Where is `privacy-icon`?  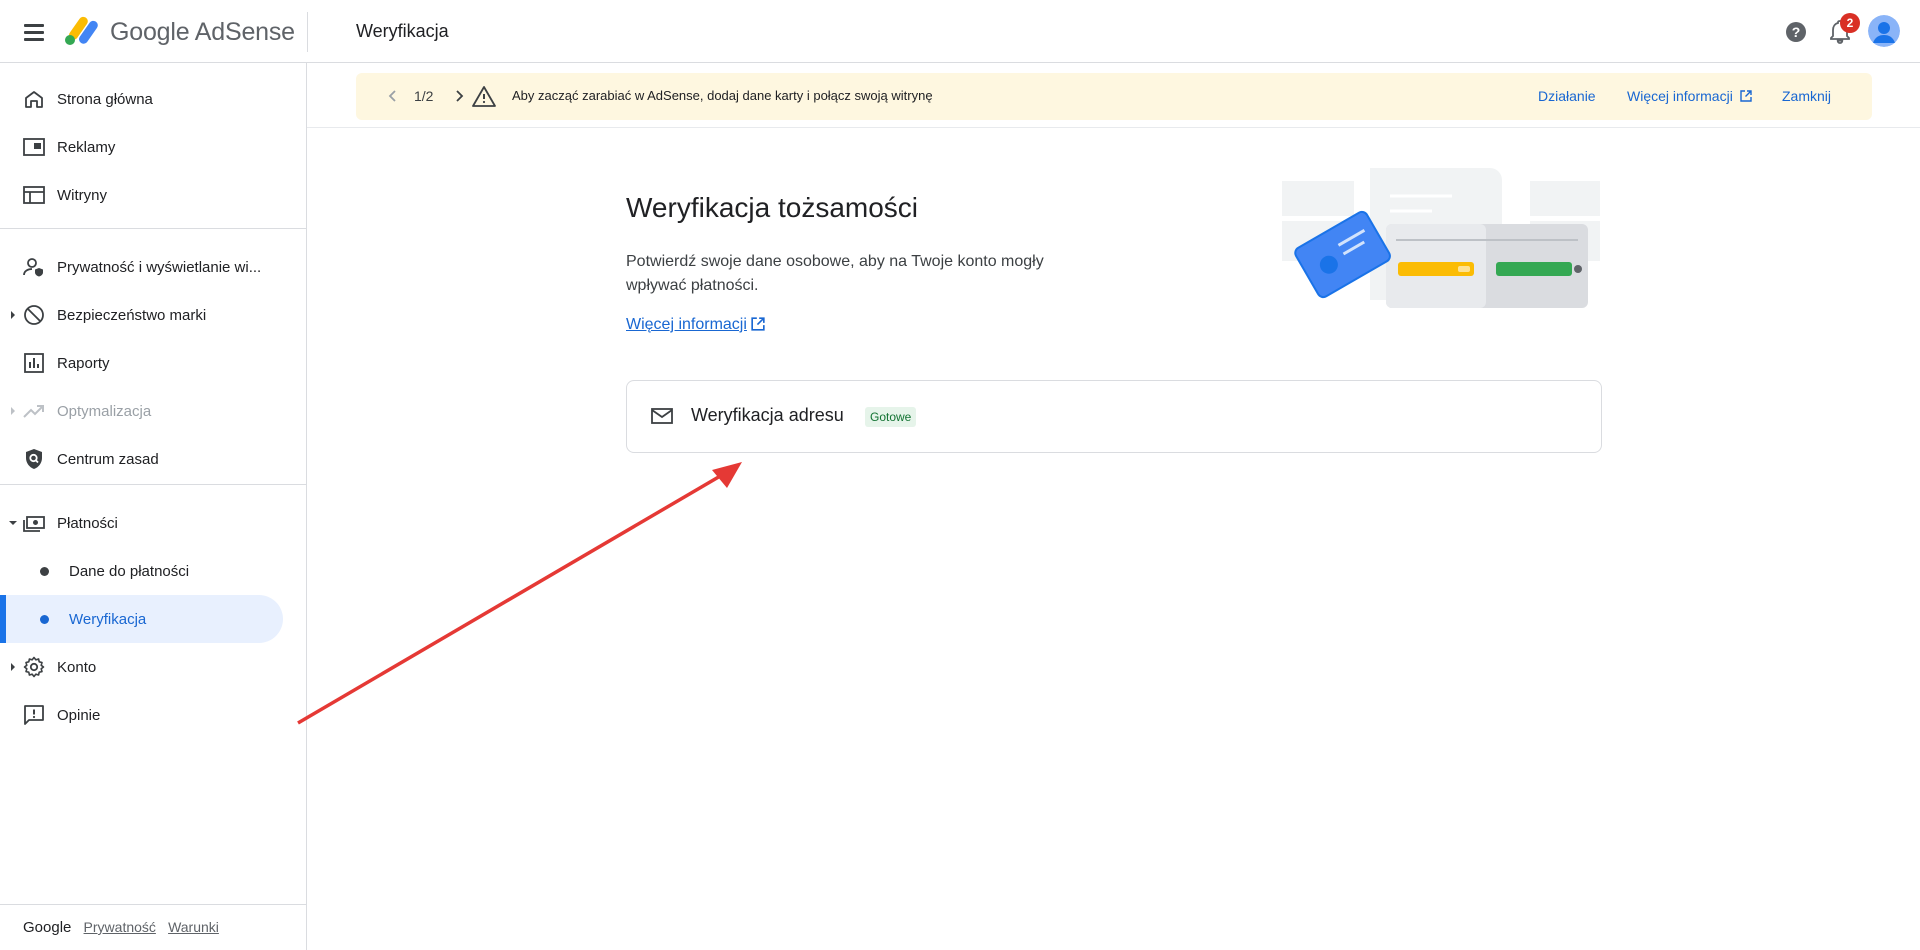 privacy-icon is located at coordinates (33, 267).